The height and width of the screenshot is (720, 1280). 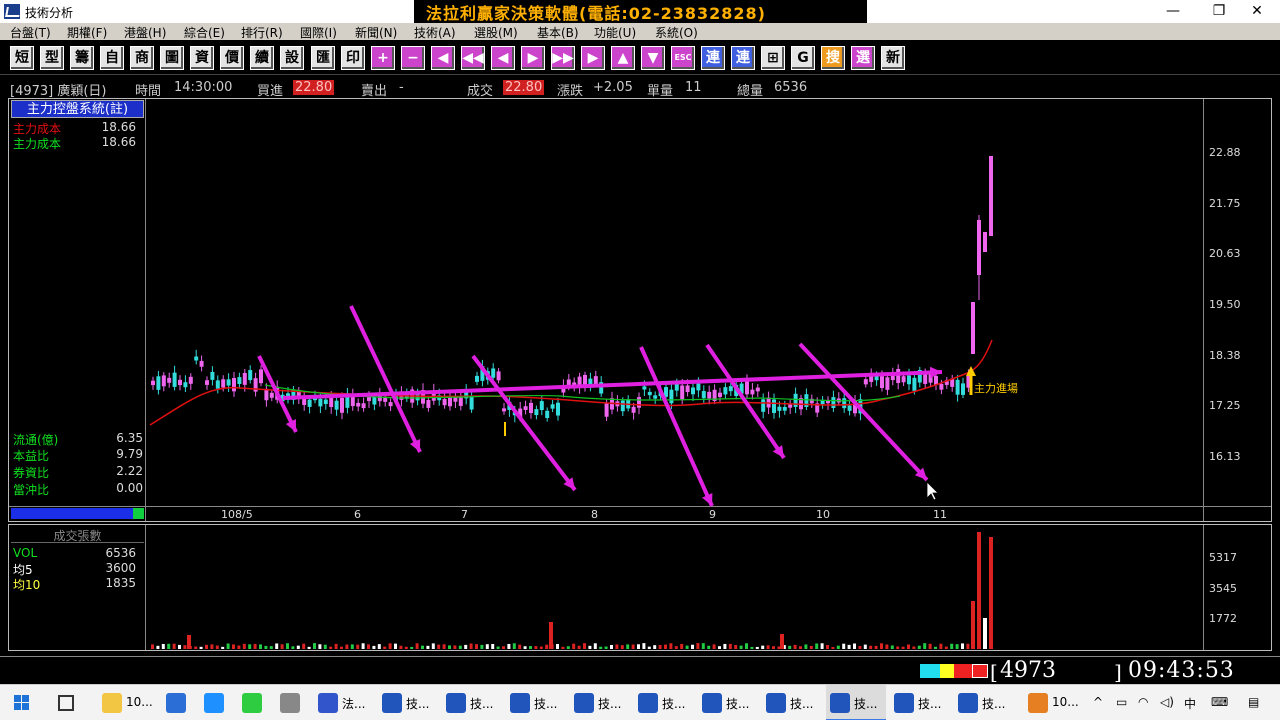 I want to click on daytrade-value: 0.00, so click(x=129, y=488).